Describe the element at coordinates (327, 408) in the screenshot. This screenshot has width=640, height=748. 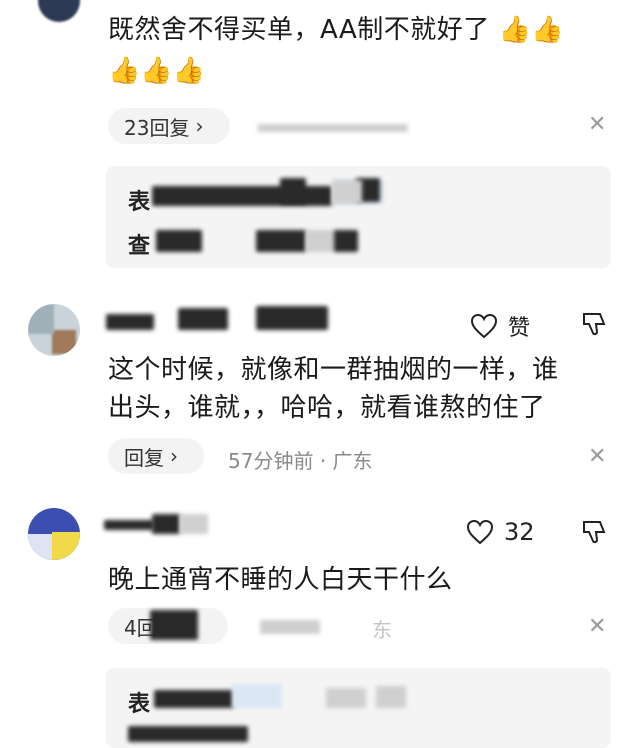
I see `comment-text-line: 出头，谁就，，哈哈，就看谁熬的住了` at that location.